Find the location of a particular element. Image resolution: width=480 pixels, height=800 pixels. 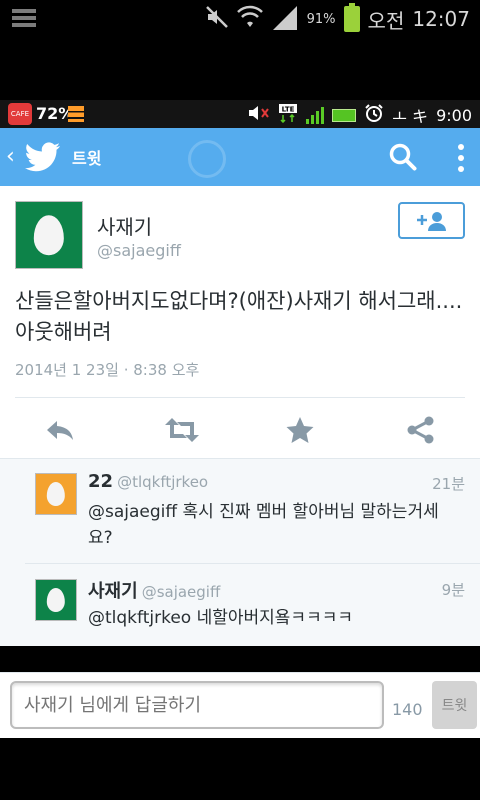

letterbox-bottom is located at coordinates (240, 769).